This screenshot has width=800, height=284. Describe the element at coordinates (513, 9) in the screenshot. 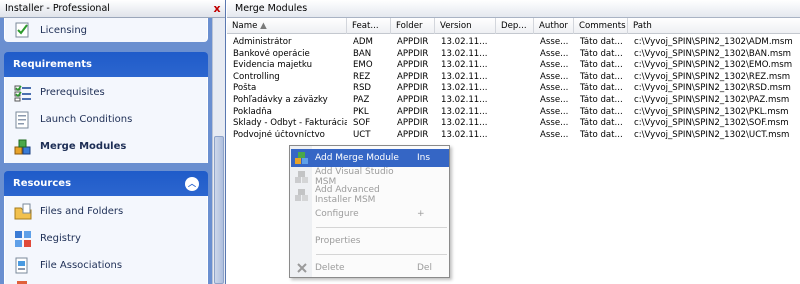

I see `pane-title: Merge Modules` at that location.